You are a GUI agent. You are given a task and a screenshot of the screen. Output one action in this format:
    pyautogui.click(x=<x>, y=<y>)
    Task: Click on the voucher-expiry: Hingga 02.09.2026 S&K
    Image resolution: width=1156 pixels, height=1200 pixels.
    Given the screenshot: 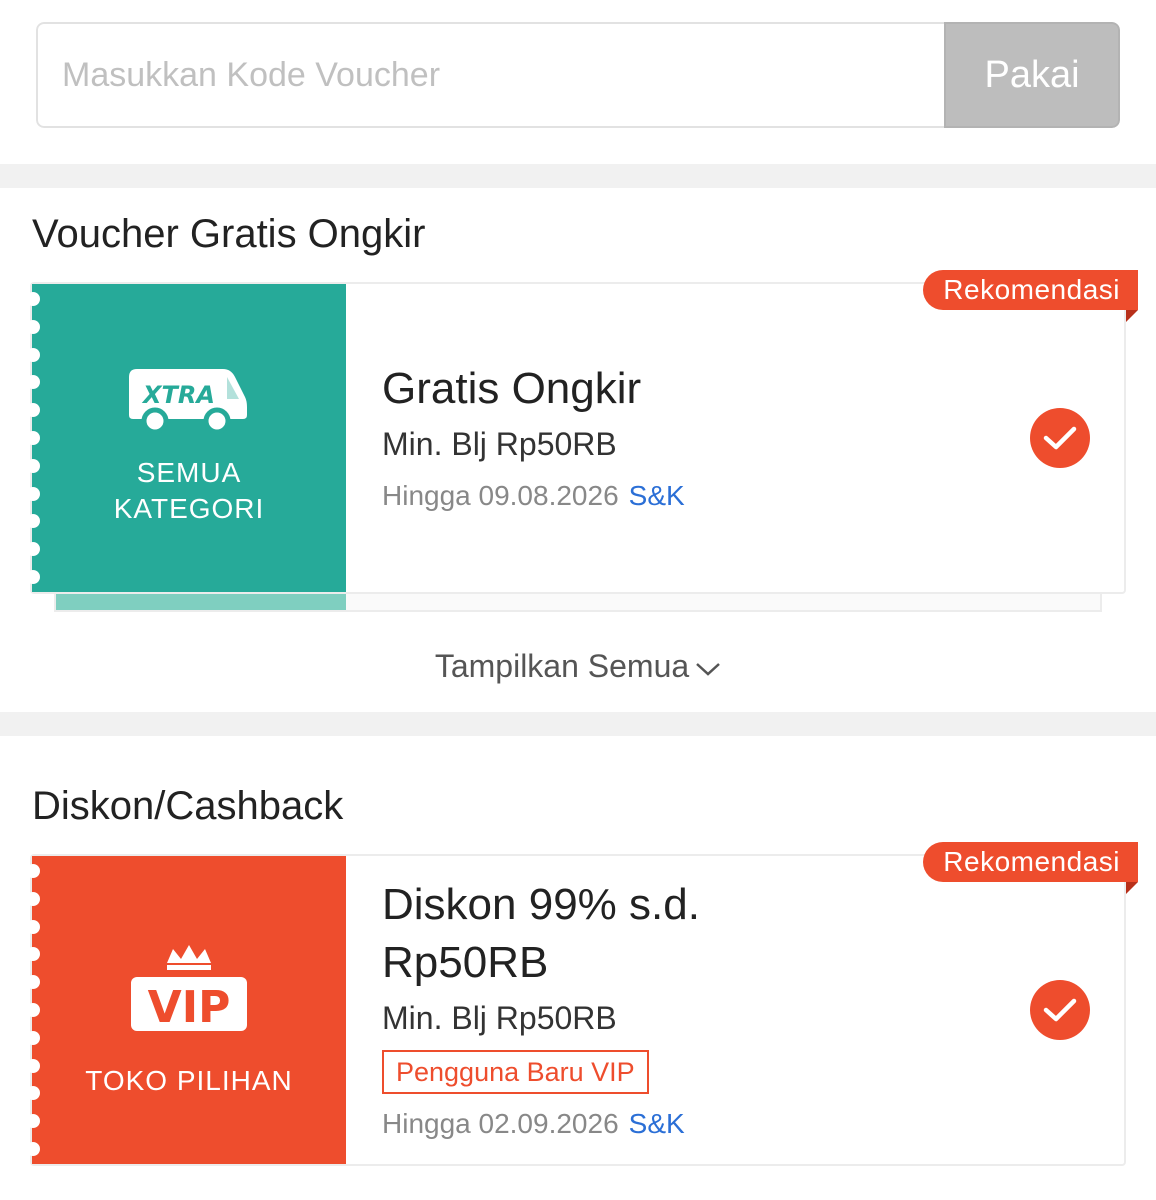 What is the action you would take?
    pyautogui.click(x=533, y=1123)
    